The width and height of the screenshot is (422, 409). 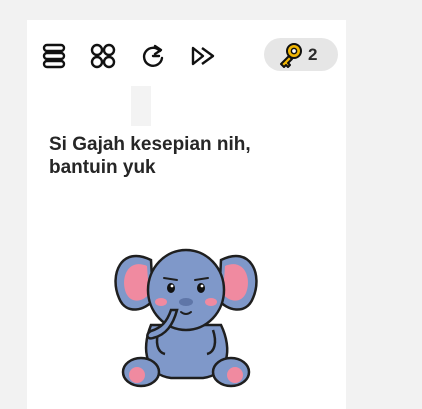 I want to click on skip-forward-icon, so click(x=203, y=56).